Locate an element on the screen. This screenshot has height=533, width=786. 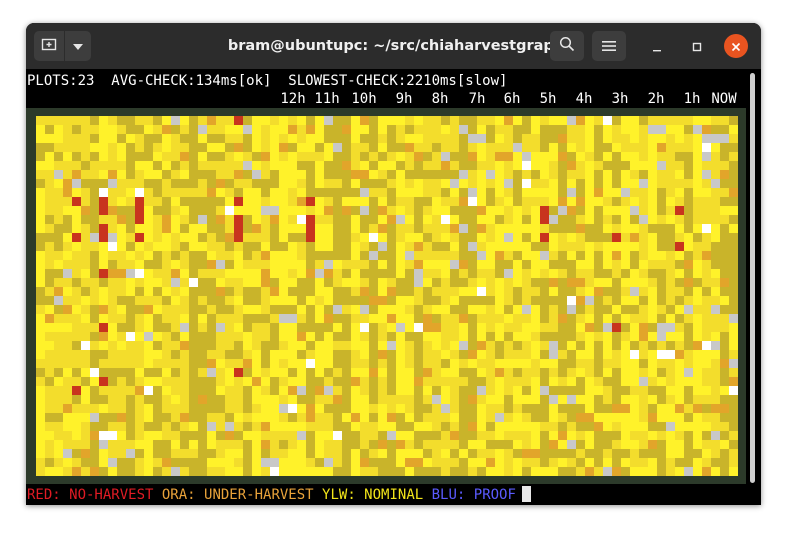
scrollbar is located at coordinates (752, 278).